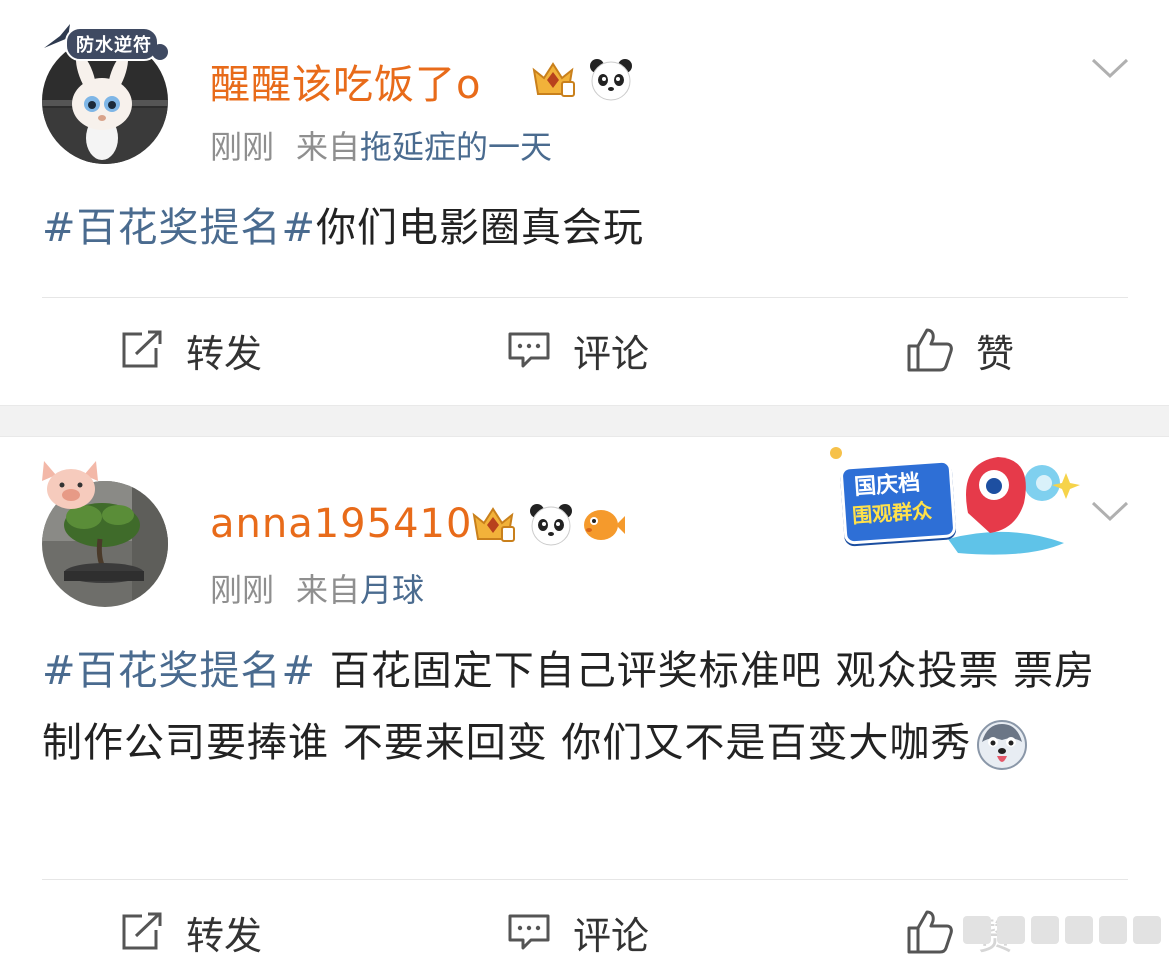 This screenshot has width=1169, height=967. I want to click on husky-emoji-icon, so click(1002, 745).